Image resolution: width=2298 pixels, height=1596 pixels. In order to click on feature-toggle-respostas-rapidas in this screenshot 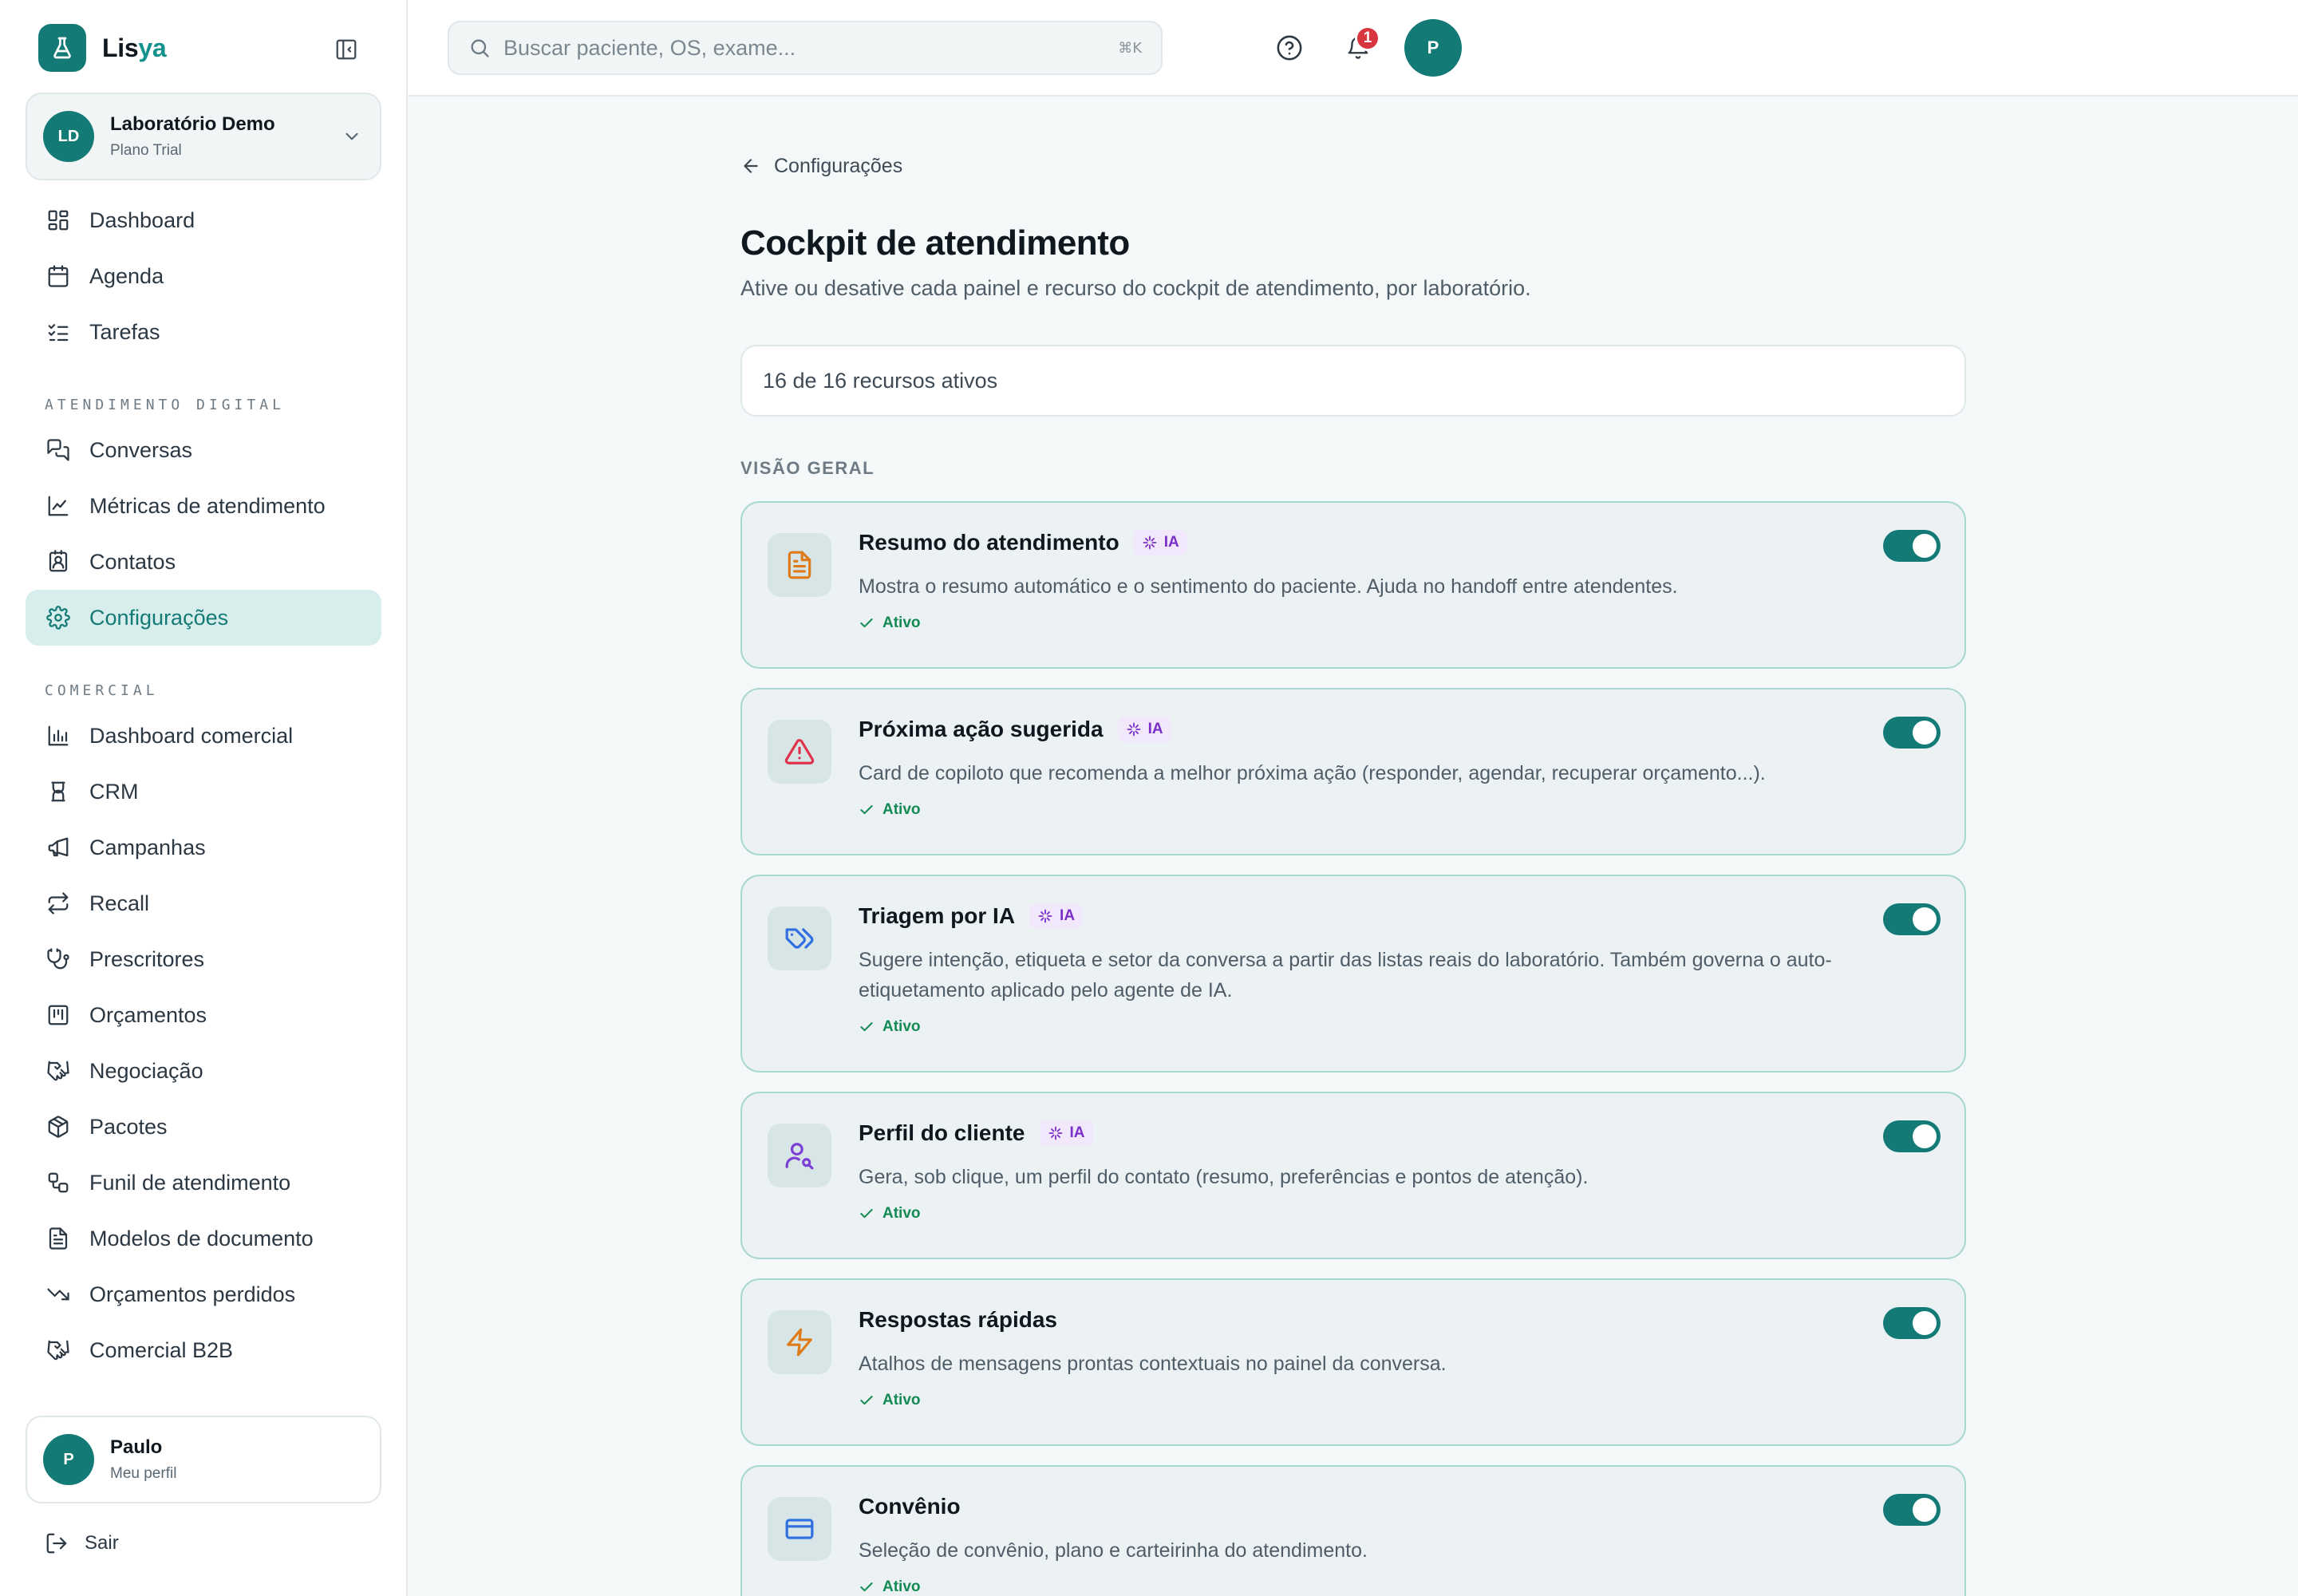, I will do `click(1912, 1323)`.